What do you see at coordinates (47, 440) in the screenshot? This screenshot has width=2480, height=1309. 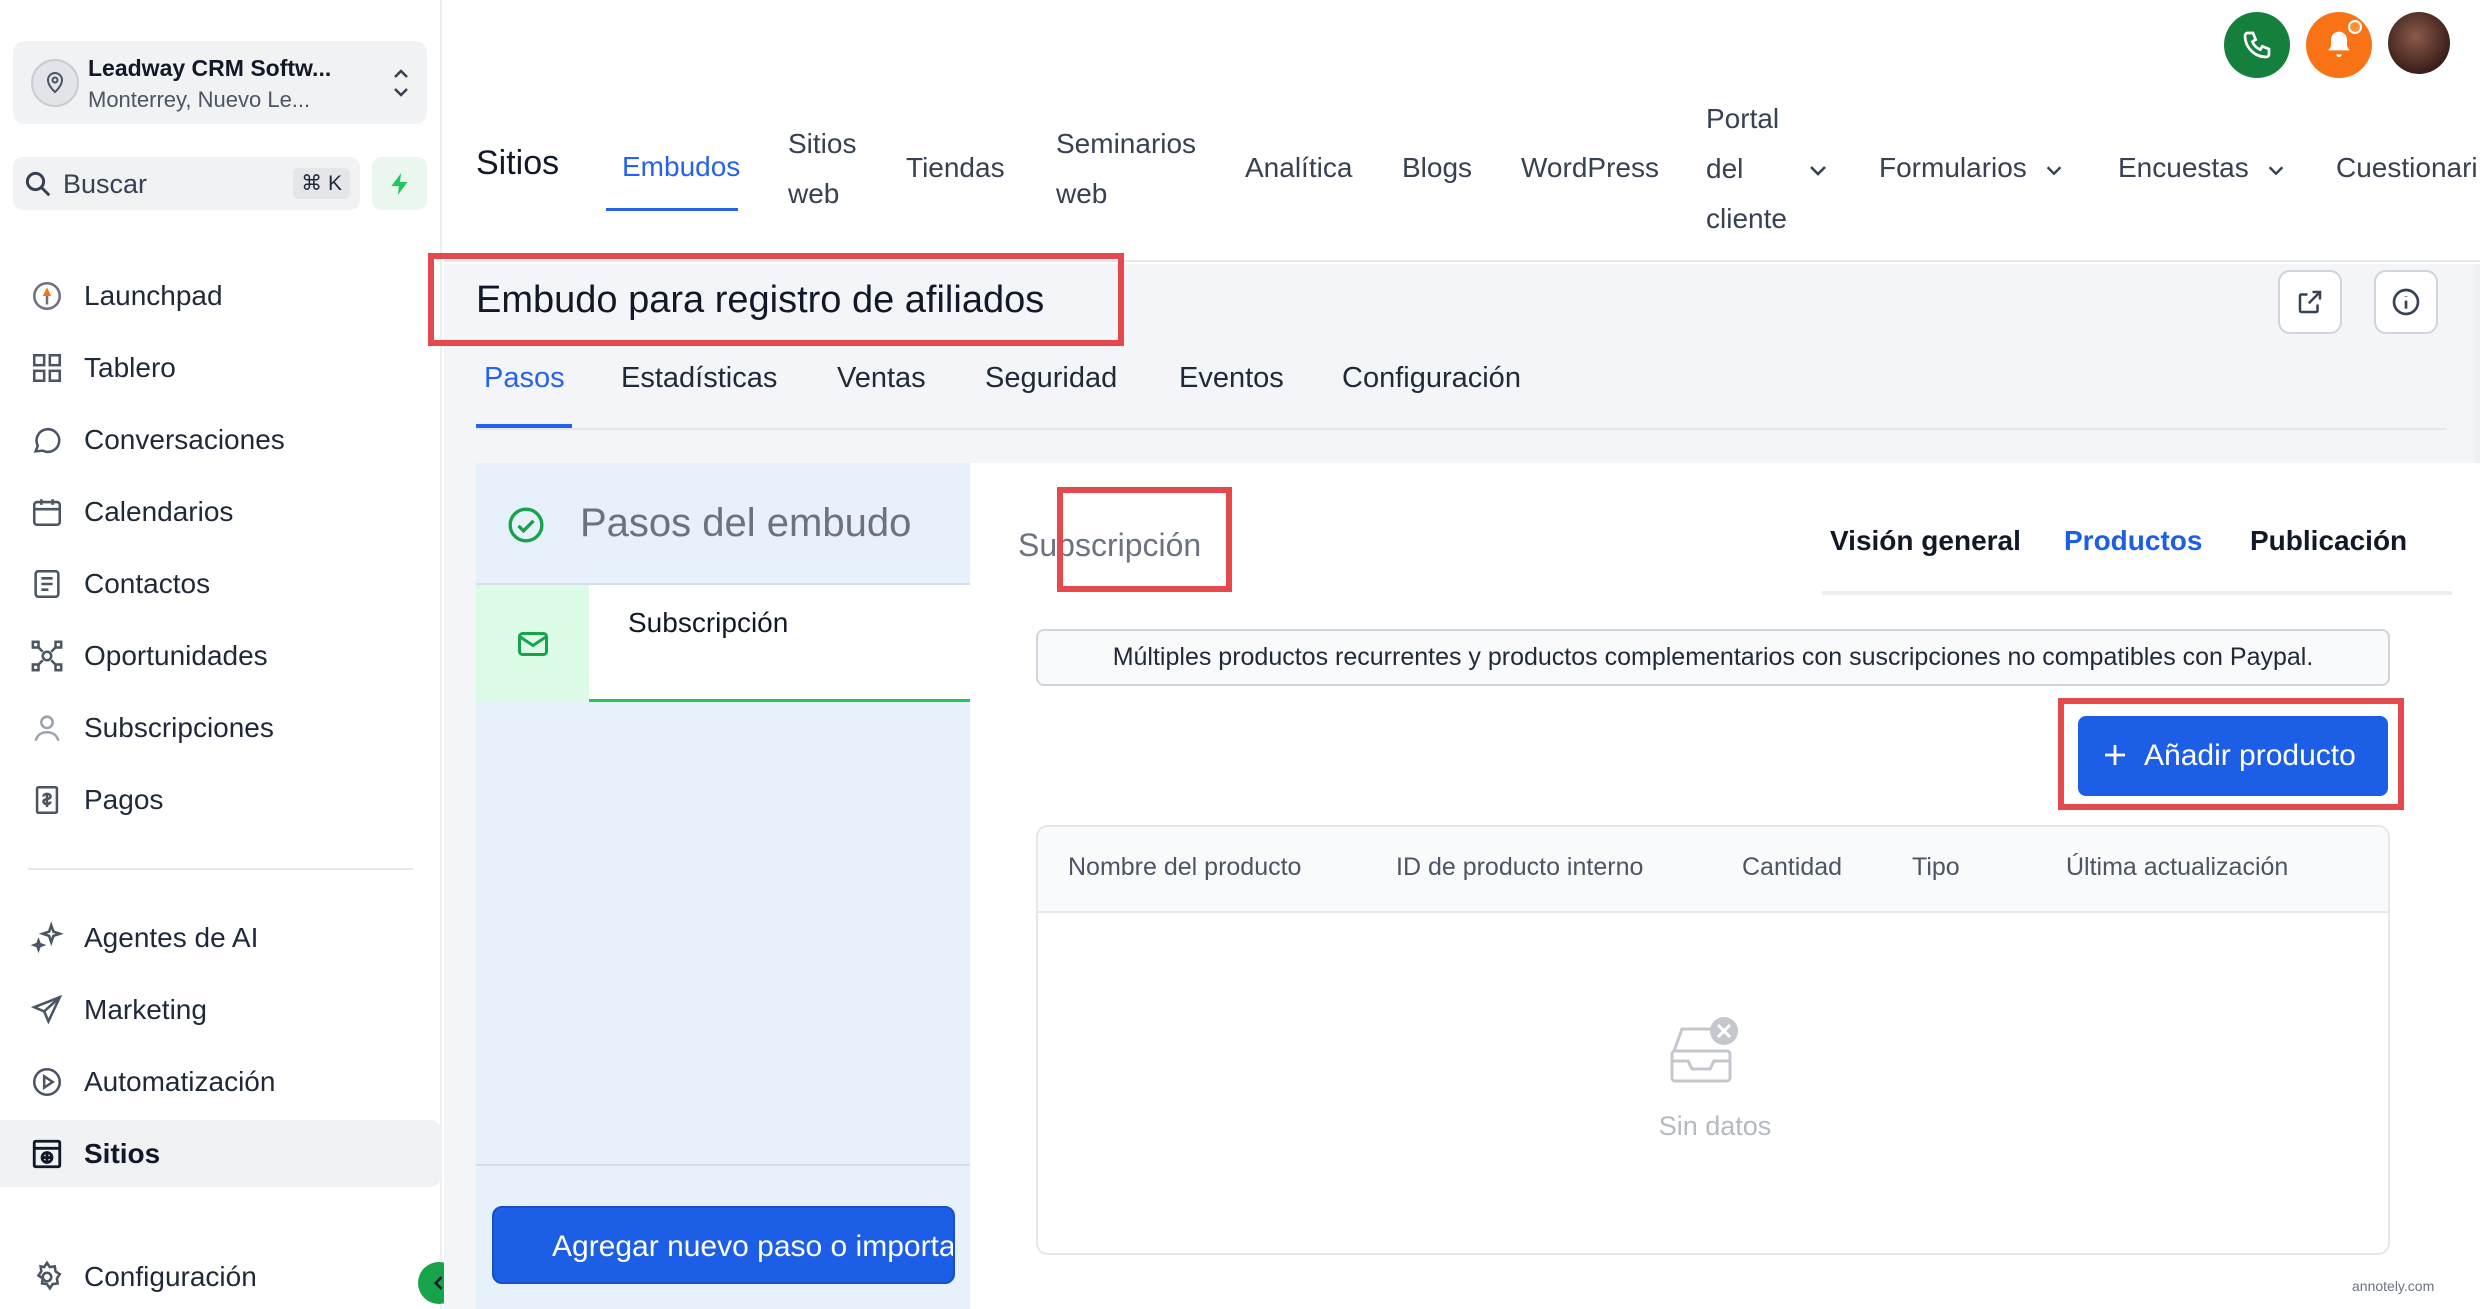 I see `chat-icon` at bounding box center [47, 440].